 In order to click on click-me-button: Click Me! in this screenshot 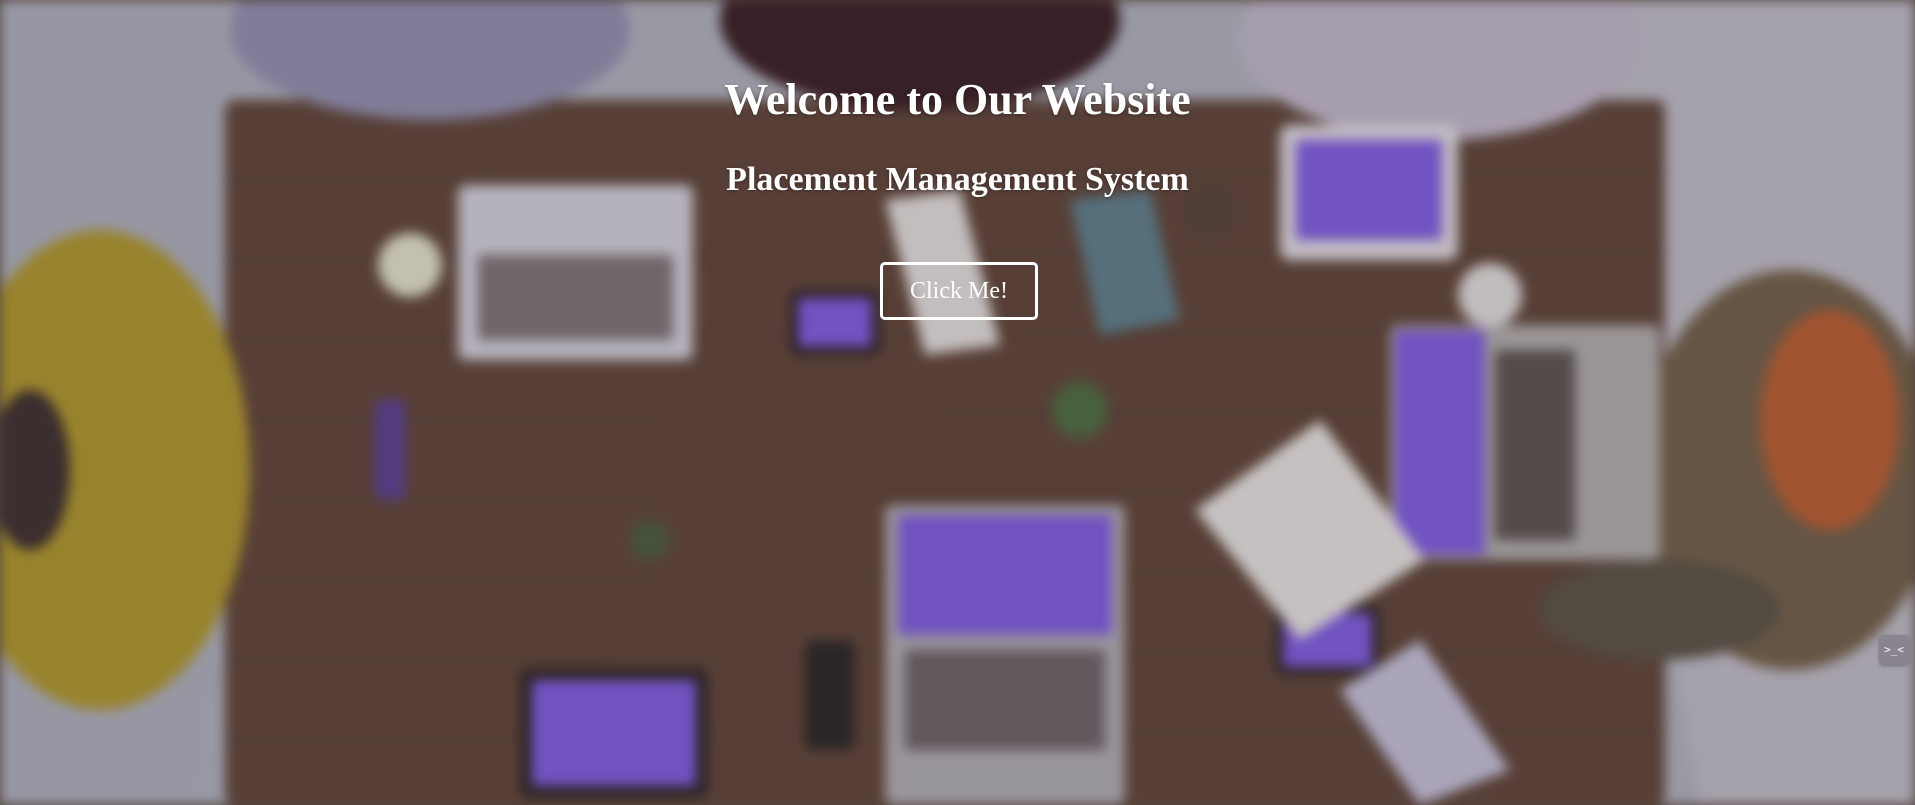, I will do `click(959, 291)`.